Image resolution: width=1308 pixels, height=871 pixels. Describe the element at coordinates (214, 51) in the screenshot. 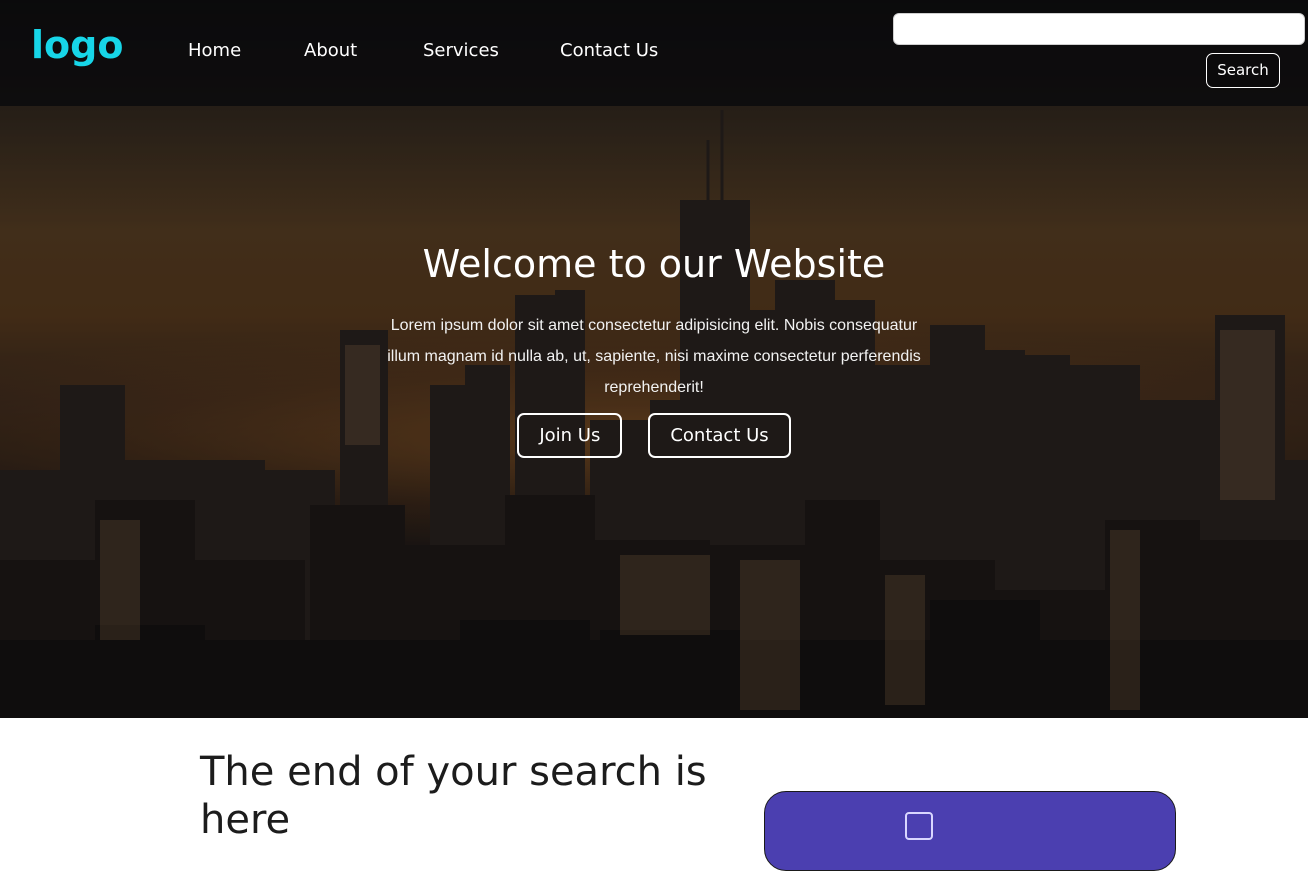

I see `nav-link-home: Home` at that location.